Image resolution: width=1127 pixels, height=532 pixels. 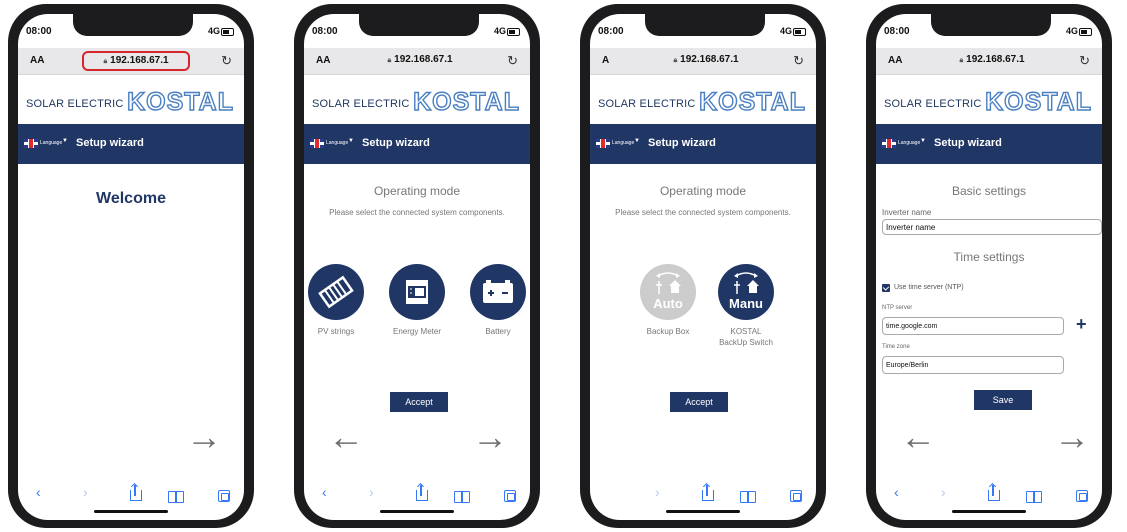 What do you see at coordinates (886, 288) in the screenshot?
I see `ntp-checkbox` at bounding box center [886, 288].